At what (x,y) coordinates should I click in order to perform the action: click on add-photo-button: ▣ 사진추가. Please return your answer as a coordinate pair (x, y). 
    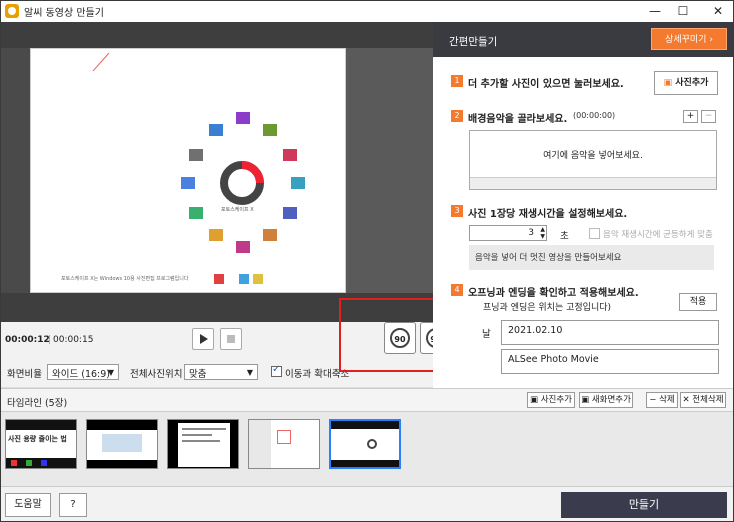
    Looking at the image, I should click on (686, 83).